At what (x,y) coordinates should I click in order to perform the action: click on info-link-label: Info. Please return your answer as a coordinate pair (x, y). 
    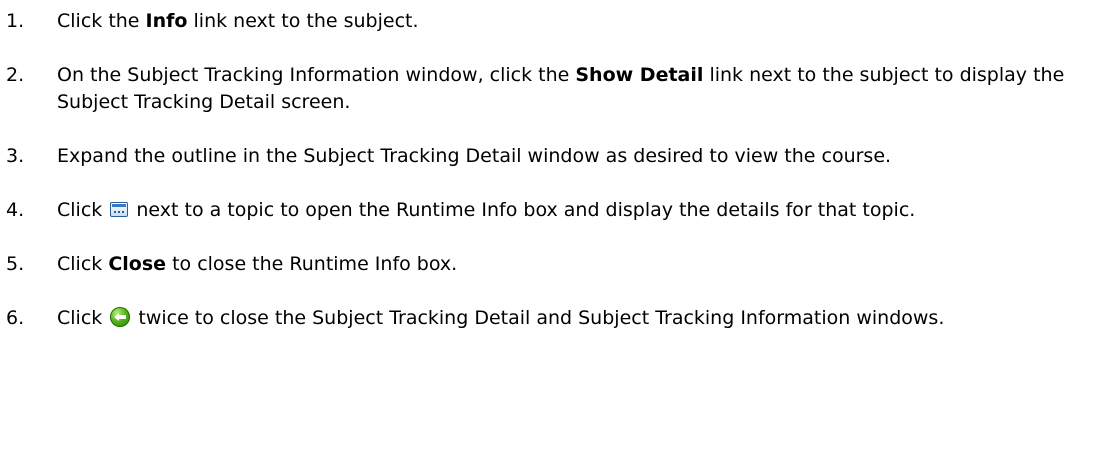
    Looking at the image, I should click on (166, 21).